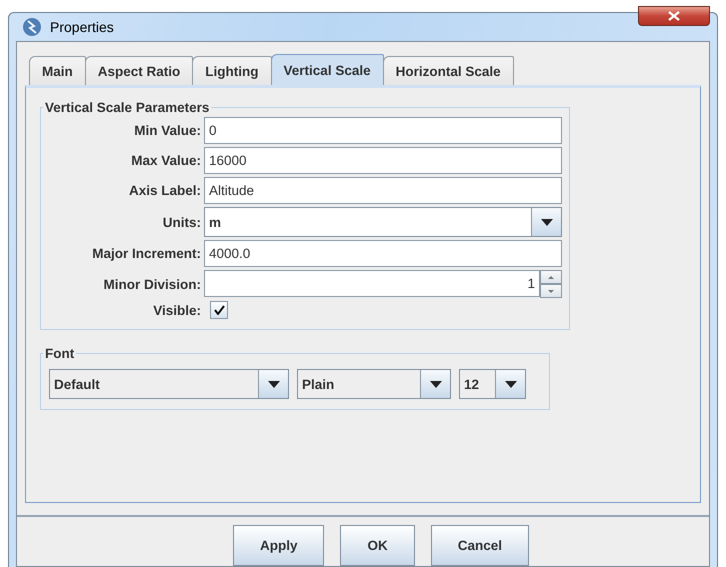 This screenshot has width=726, height=567. What do you see at coordinates (383, 130) in the screenshot?
I see `text-field: 0` at bounding box center [383, 130].